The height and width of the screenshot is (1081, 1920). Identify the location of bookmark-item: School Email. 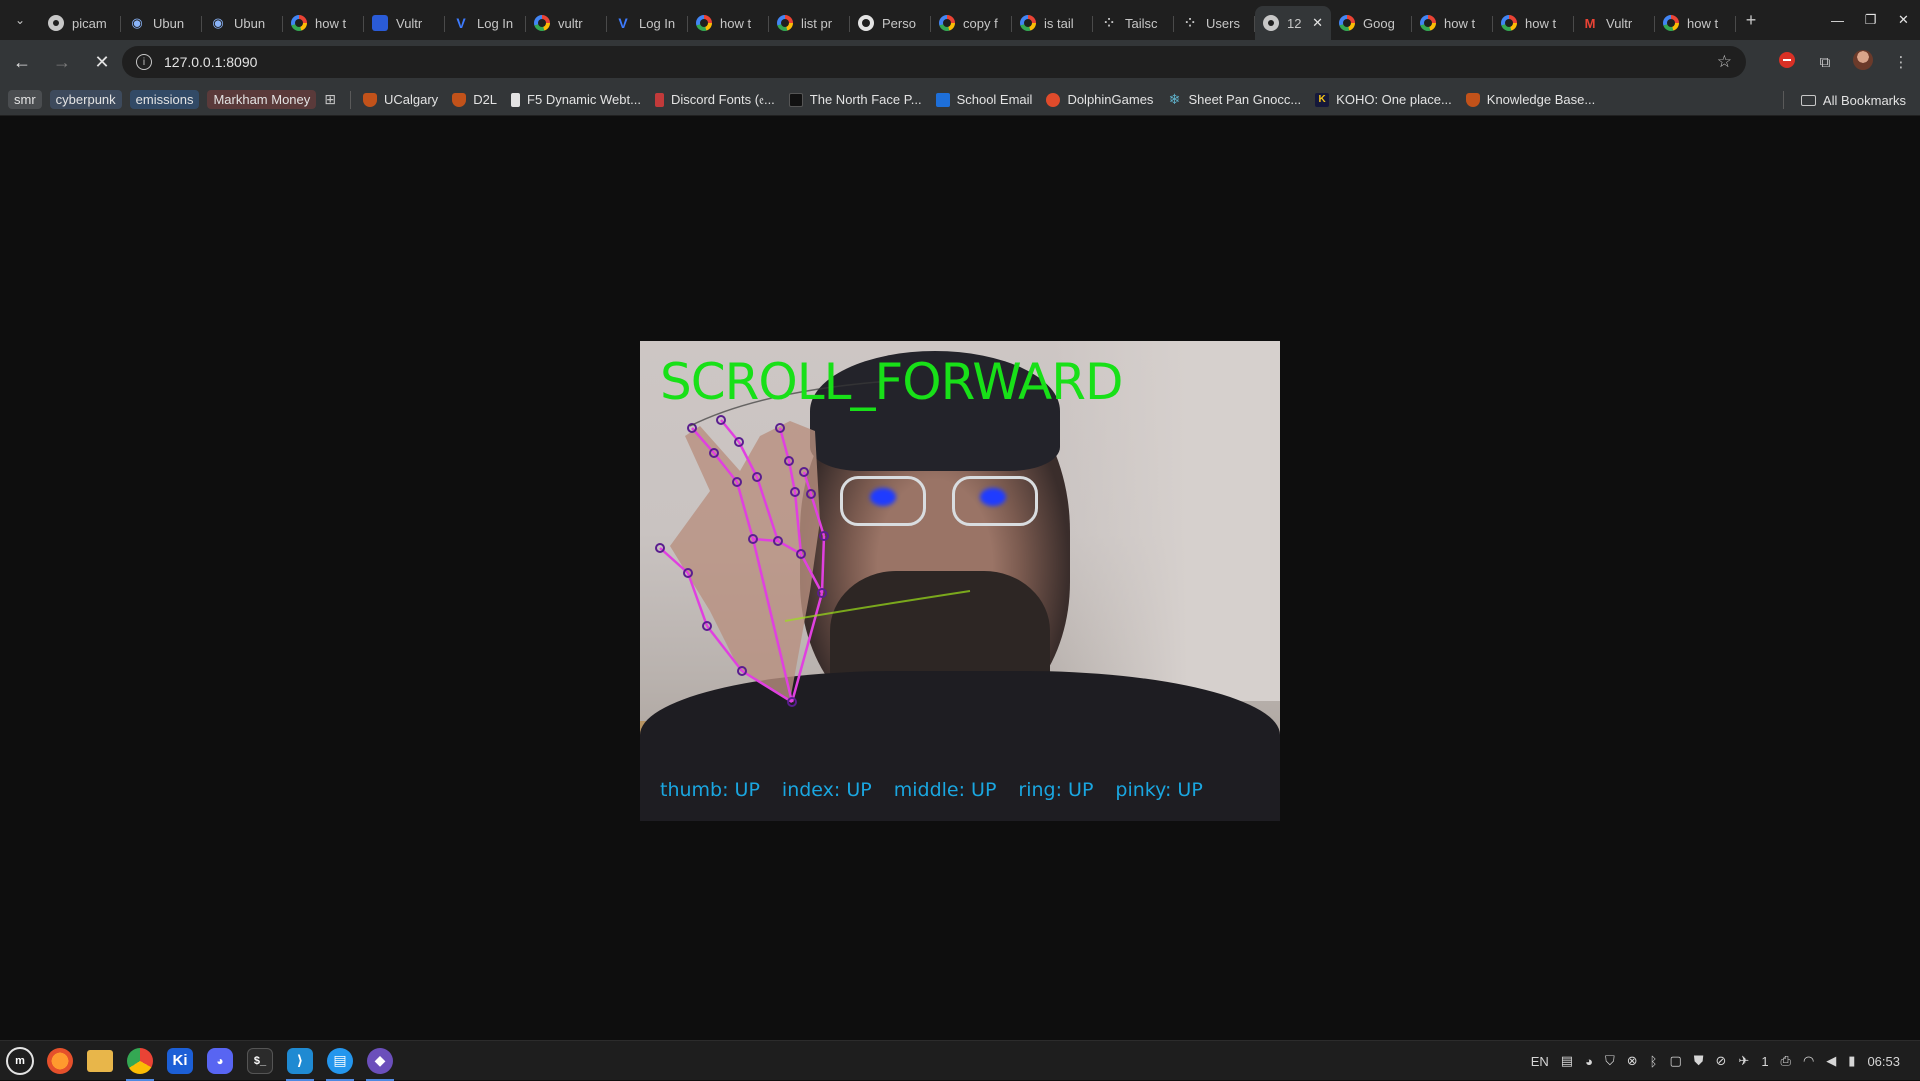
(983, 99).